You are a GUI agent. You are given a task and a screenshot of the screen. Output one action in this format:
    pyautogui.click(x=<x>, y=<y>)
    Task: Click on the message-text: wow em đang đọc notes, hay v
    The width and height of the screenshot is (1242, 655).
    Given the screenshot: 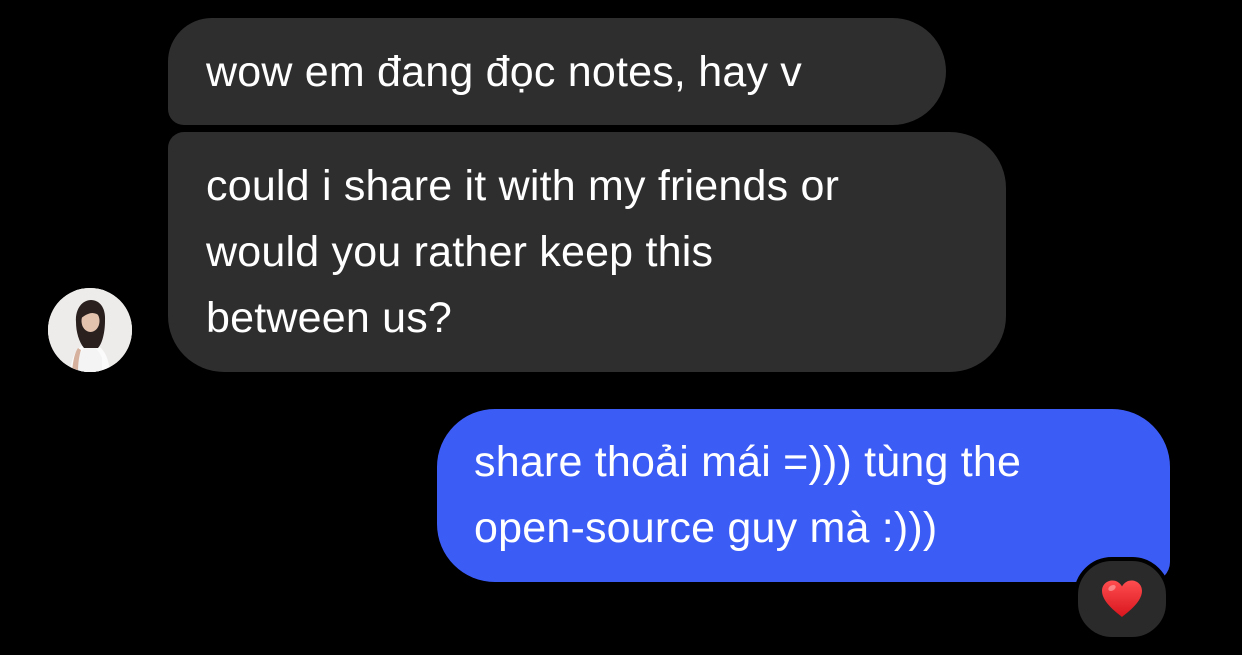 What is the action you would take?
    pyautogui.click(x=504, y=72)
    